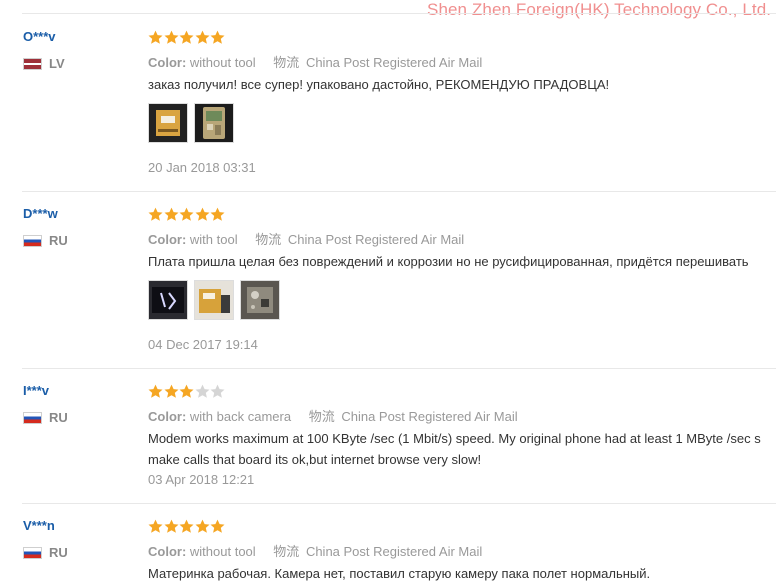 The height and width of the screenshot is (584, 776). I want to click on flag-lv-icon, so click(32, 63).